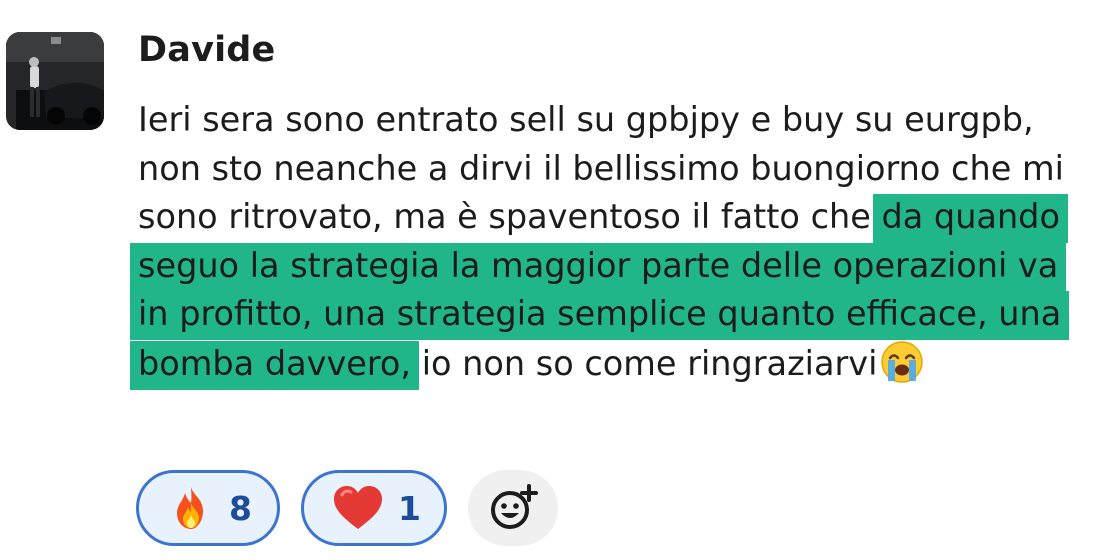  What do you see at coordinates (191, 508) in the screenshot?
I see `fire-icon` at bounding box center [191, 508].